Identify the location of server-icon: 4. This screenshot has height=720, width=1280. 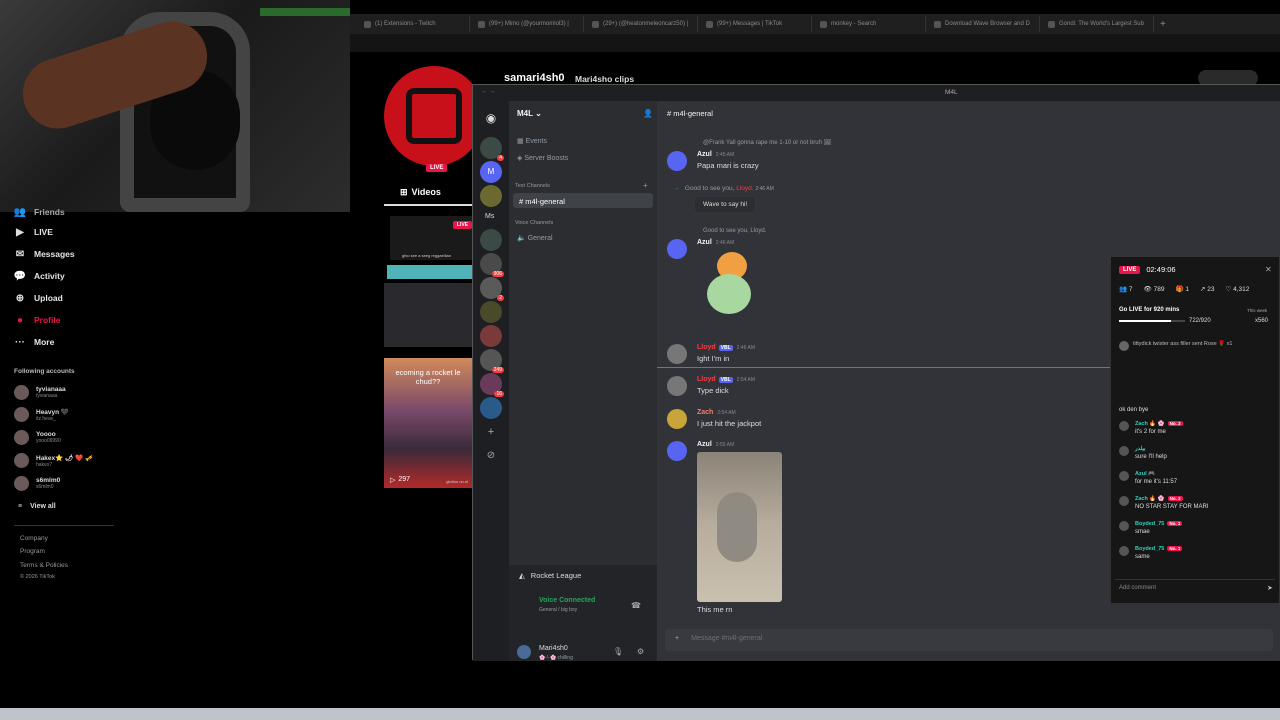
(492, 149).